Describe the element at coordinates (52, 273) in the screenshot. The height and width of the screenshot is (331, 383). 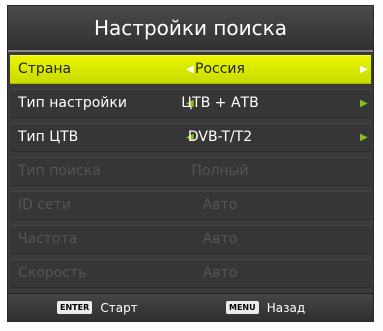
I see `setting-label: Скорость` at that location.